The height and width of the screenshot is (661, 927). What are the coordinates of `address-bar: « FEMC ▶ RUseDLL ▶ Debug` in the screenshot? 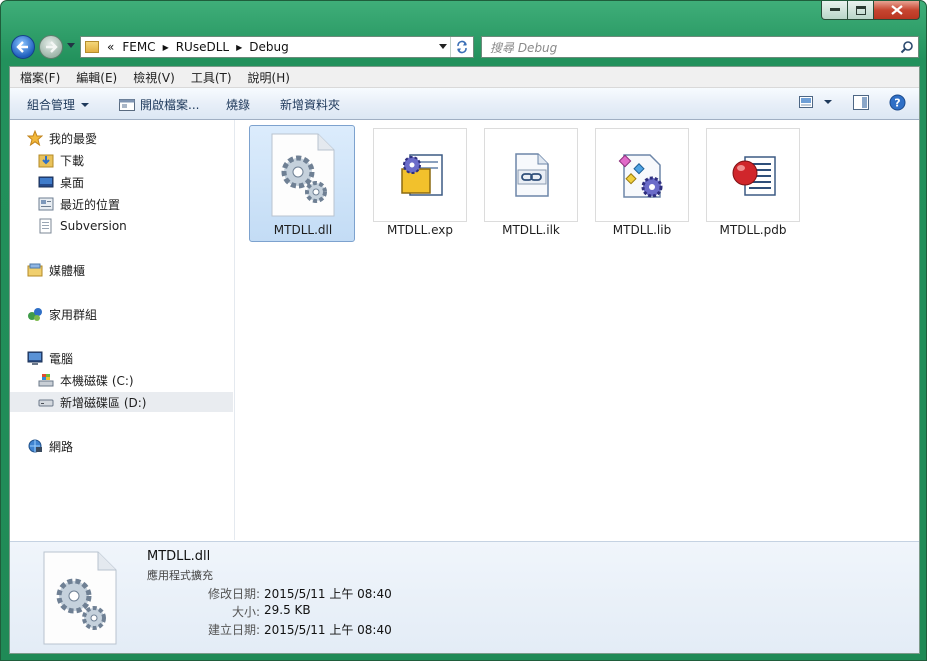 It's located at (277, 47).